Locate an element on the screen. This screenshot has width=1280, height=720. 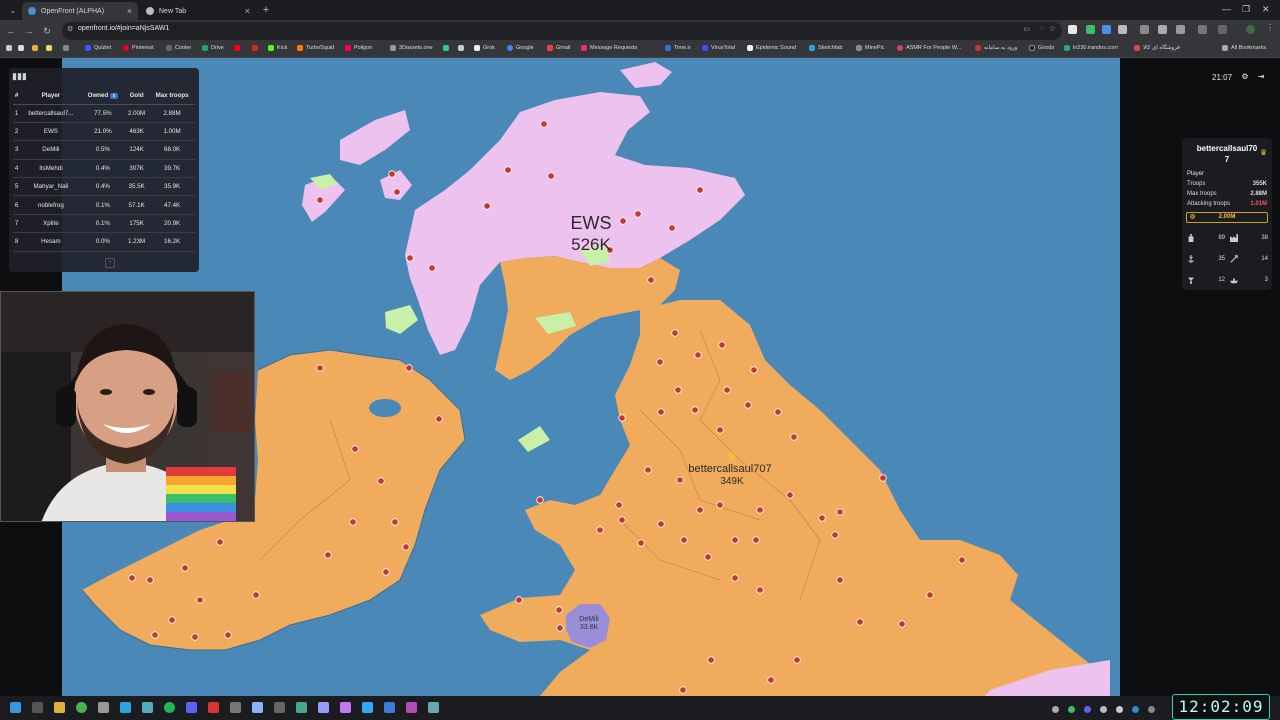
download-icon is located at coordinates (1202, 29).